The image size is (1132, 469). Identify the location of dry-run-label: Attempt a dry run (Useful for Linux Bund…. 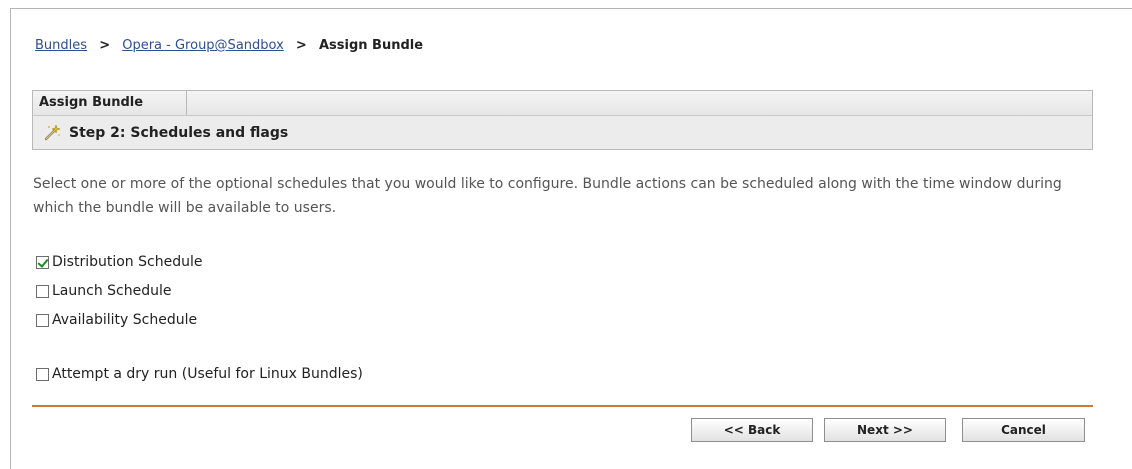
(207, 374).